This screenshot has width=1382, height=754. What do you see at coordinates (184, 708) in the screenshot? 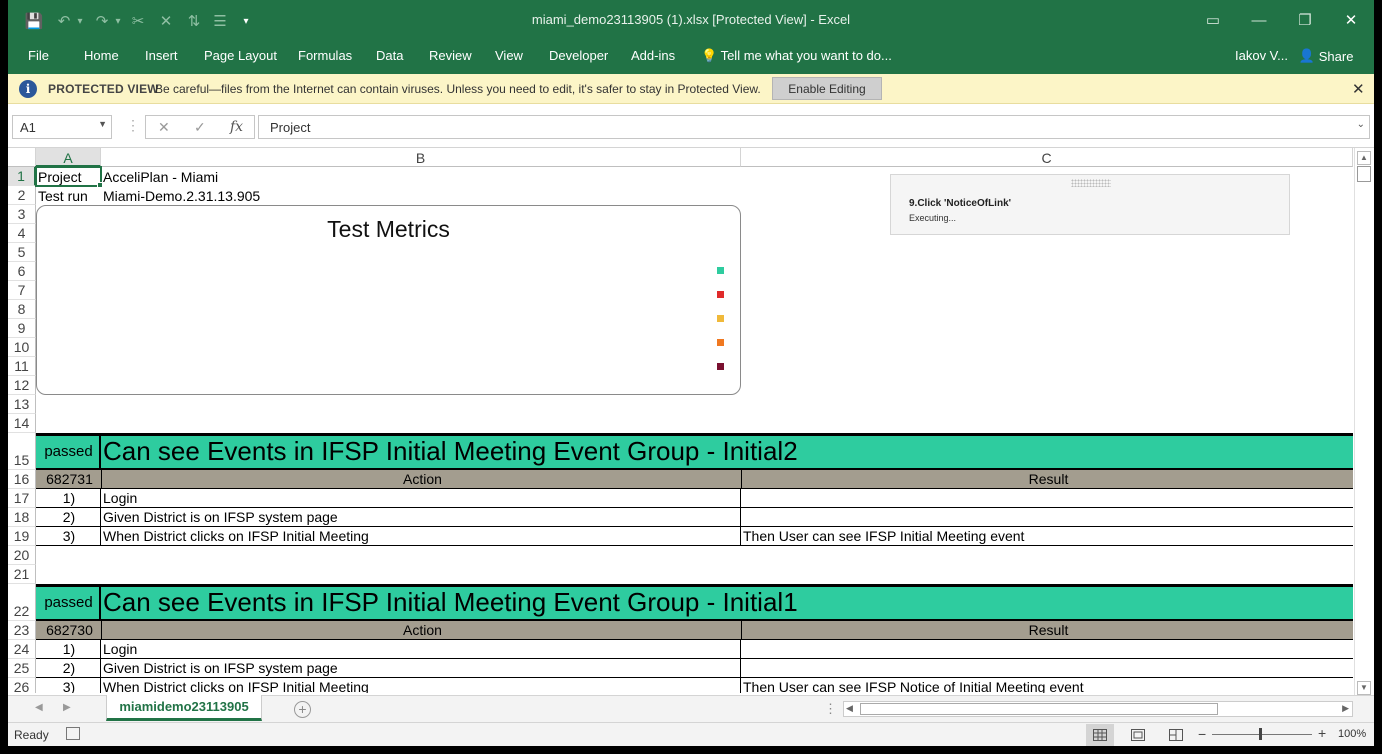
I see `sheet-tab-active: miamidemo23113905` at bounding box center [184, 708].